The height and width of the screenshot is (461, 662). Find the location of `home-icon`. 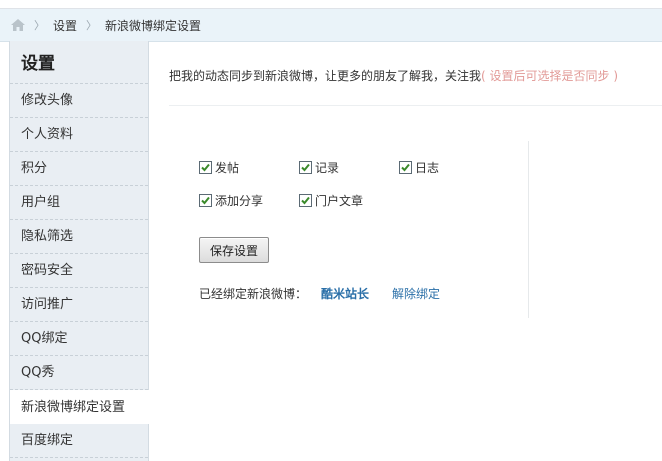

home-icon is located at coordinates (18, 25).